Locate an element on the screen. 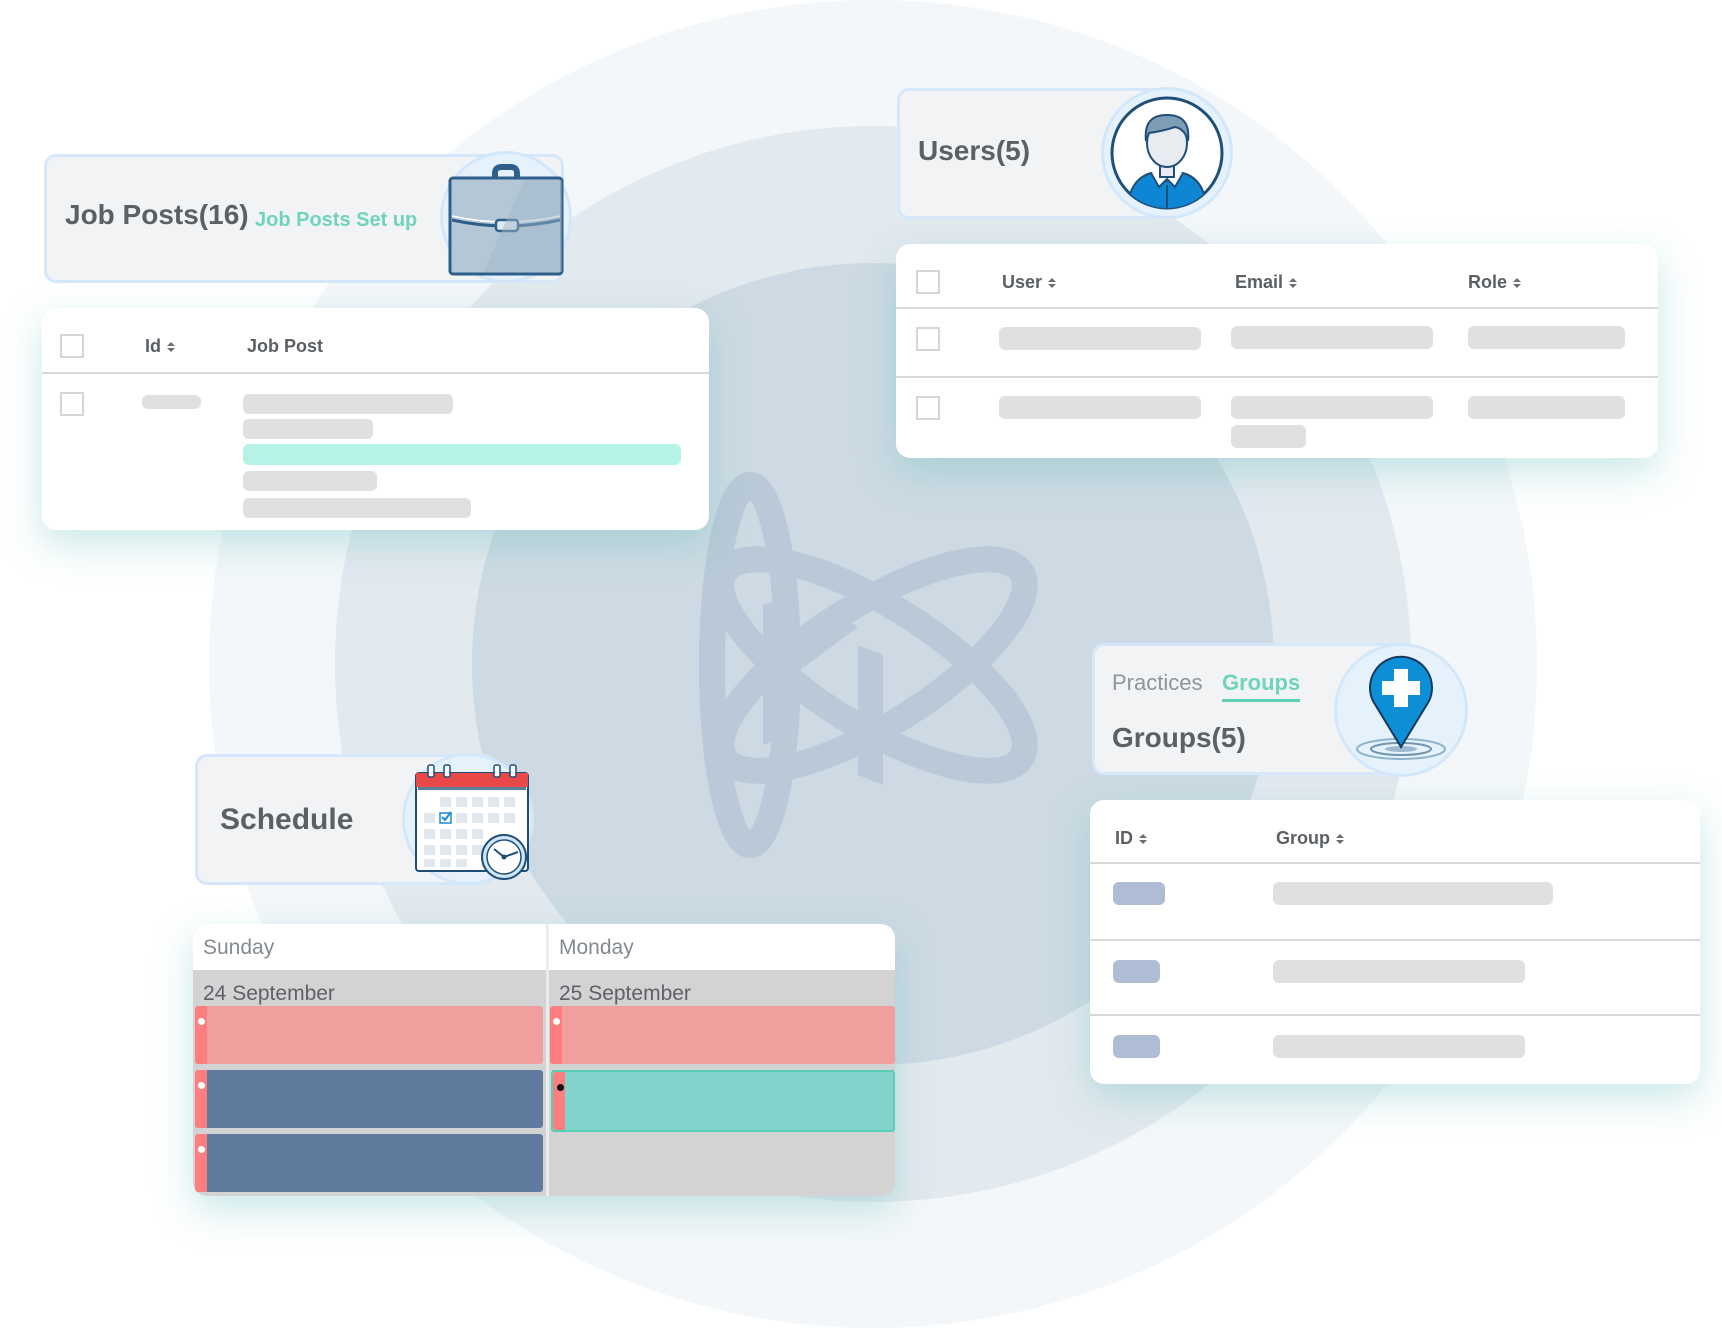  schedule-title: Schedule is located at coordinates (287, 819).